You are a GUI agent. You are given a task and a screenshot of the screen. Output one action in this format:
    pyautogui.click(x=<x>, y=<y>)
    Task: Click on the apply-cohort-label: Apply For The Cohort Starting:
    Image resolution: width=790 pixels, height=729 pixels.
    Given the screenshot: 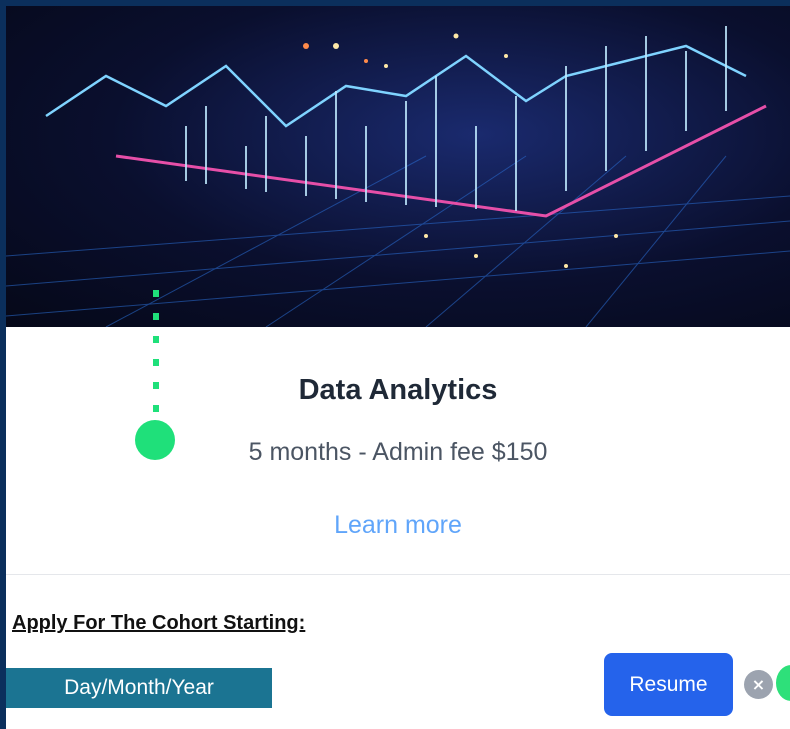 What is the action you would take?
    pyautogui.click(x=159, y=623)
    